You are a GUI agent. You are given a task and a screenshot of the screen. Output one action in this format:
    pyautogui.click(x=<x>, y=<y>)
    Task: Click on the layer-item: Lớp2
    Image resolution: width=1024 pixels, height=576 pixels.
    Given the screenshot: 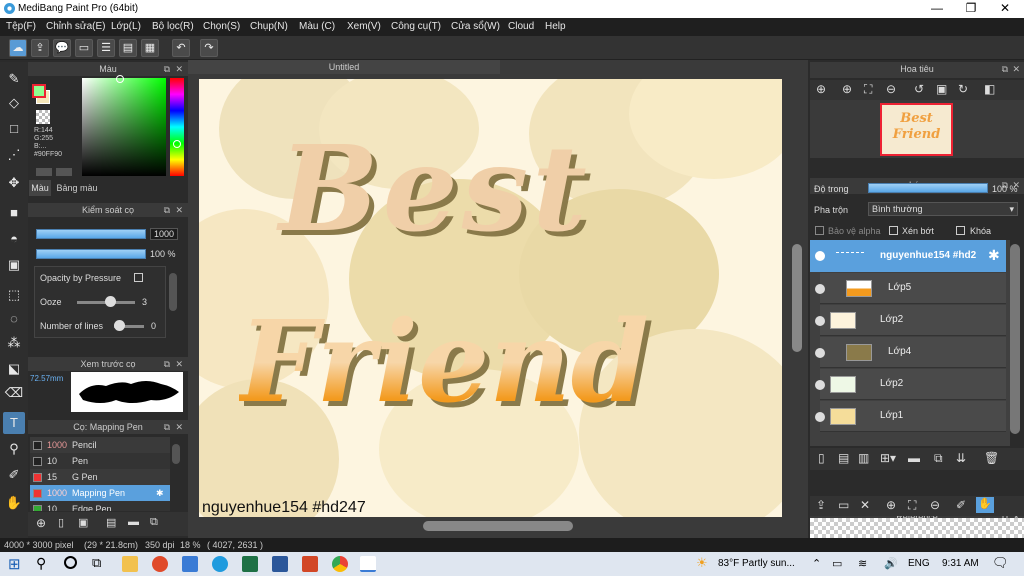 What is the action you would take?
    pyautogui.click(x=913, y=384)
    